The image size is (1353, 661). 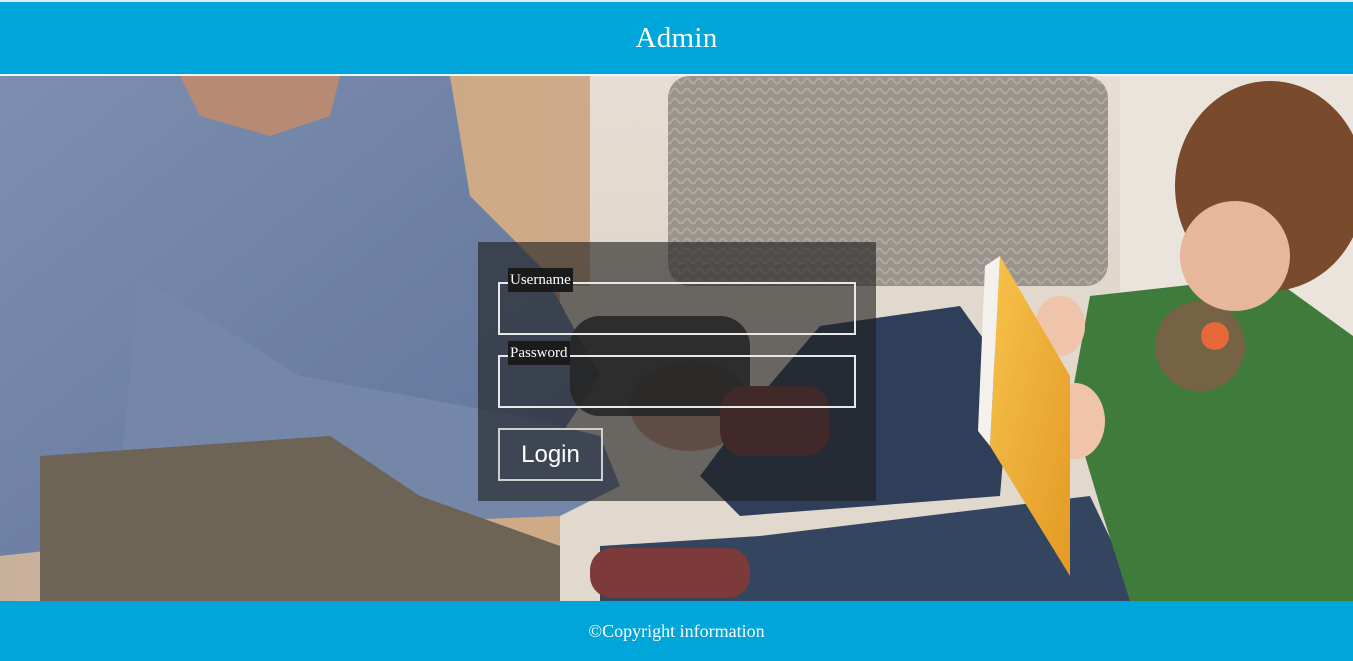 I want to click on copyright-text: ©Copyright information, so click(x=676, y=630).